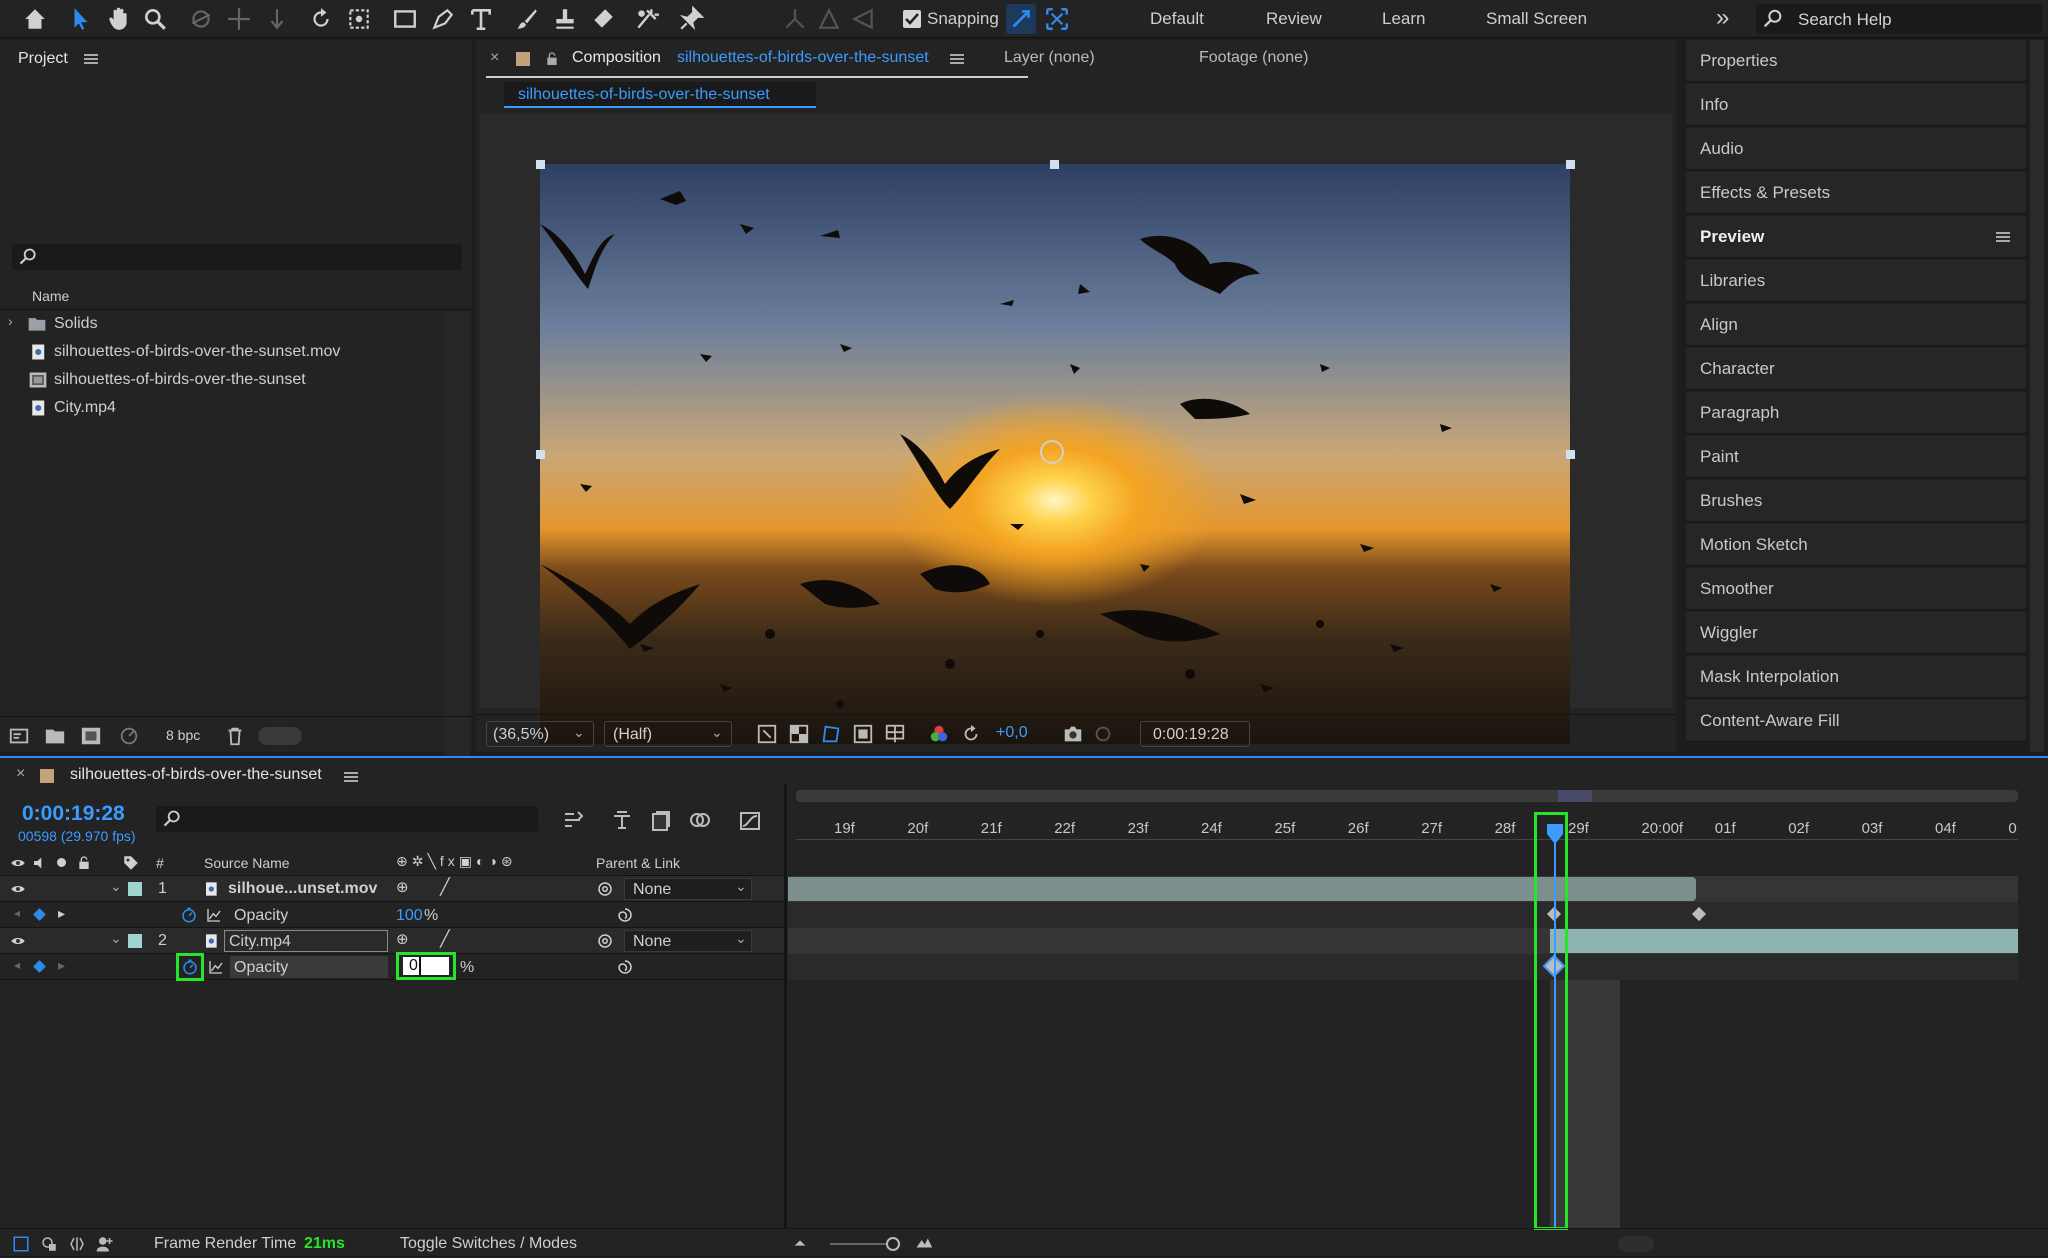  What do you see at coordinates (662, 820) in the screenshot?
I see `shy-layers-icon` at bounding box center [662, 820].